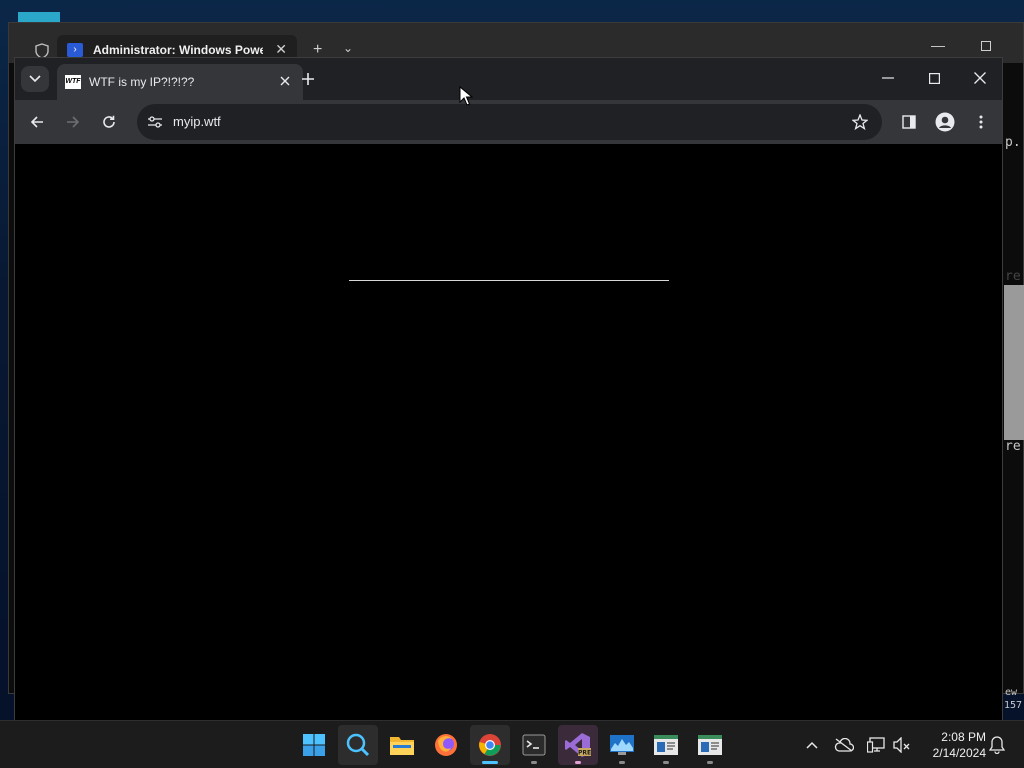 This screenshot has width=1024, height=768. Describe the element at coordinates (1013, 142) in the screenshot. I see `terminal-text-fragment: p.` at that location.